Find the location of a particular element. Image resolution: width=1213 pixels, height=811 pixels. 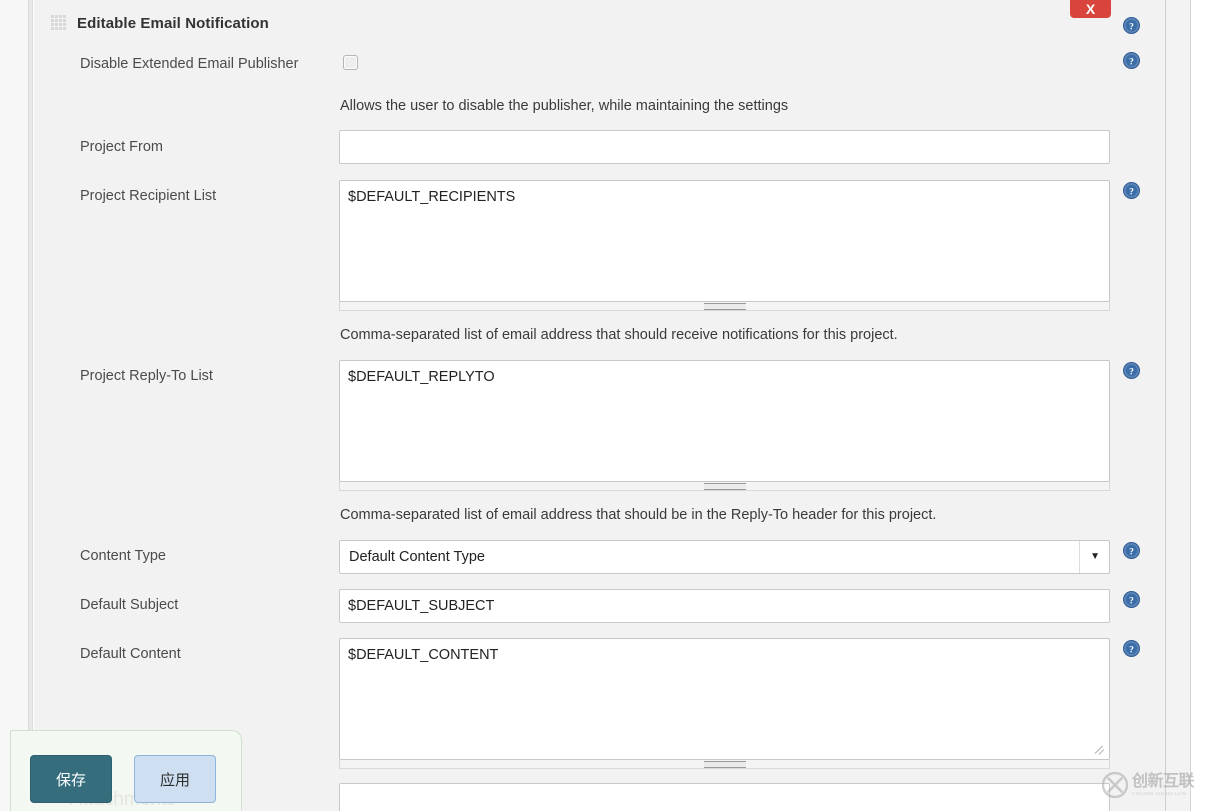

label-project-reply-to-list: Project Reply-To List is located at coordinates (146, 376).